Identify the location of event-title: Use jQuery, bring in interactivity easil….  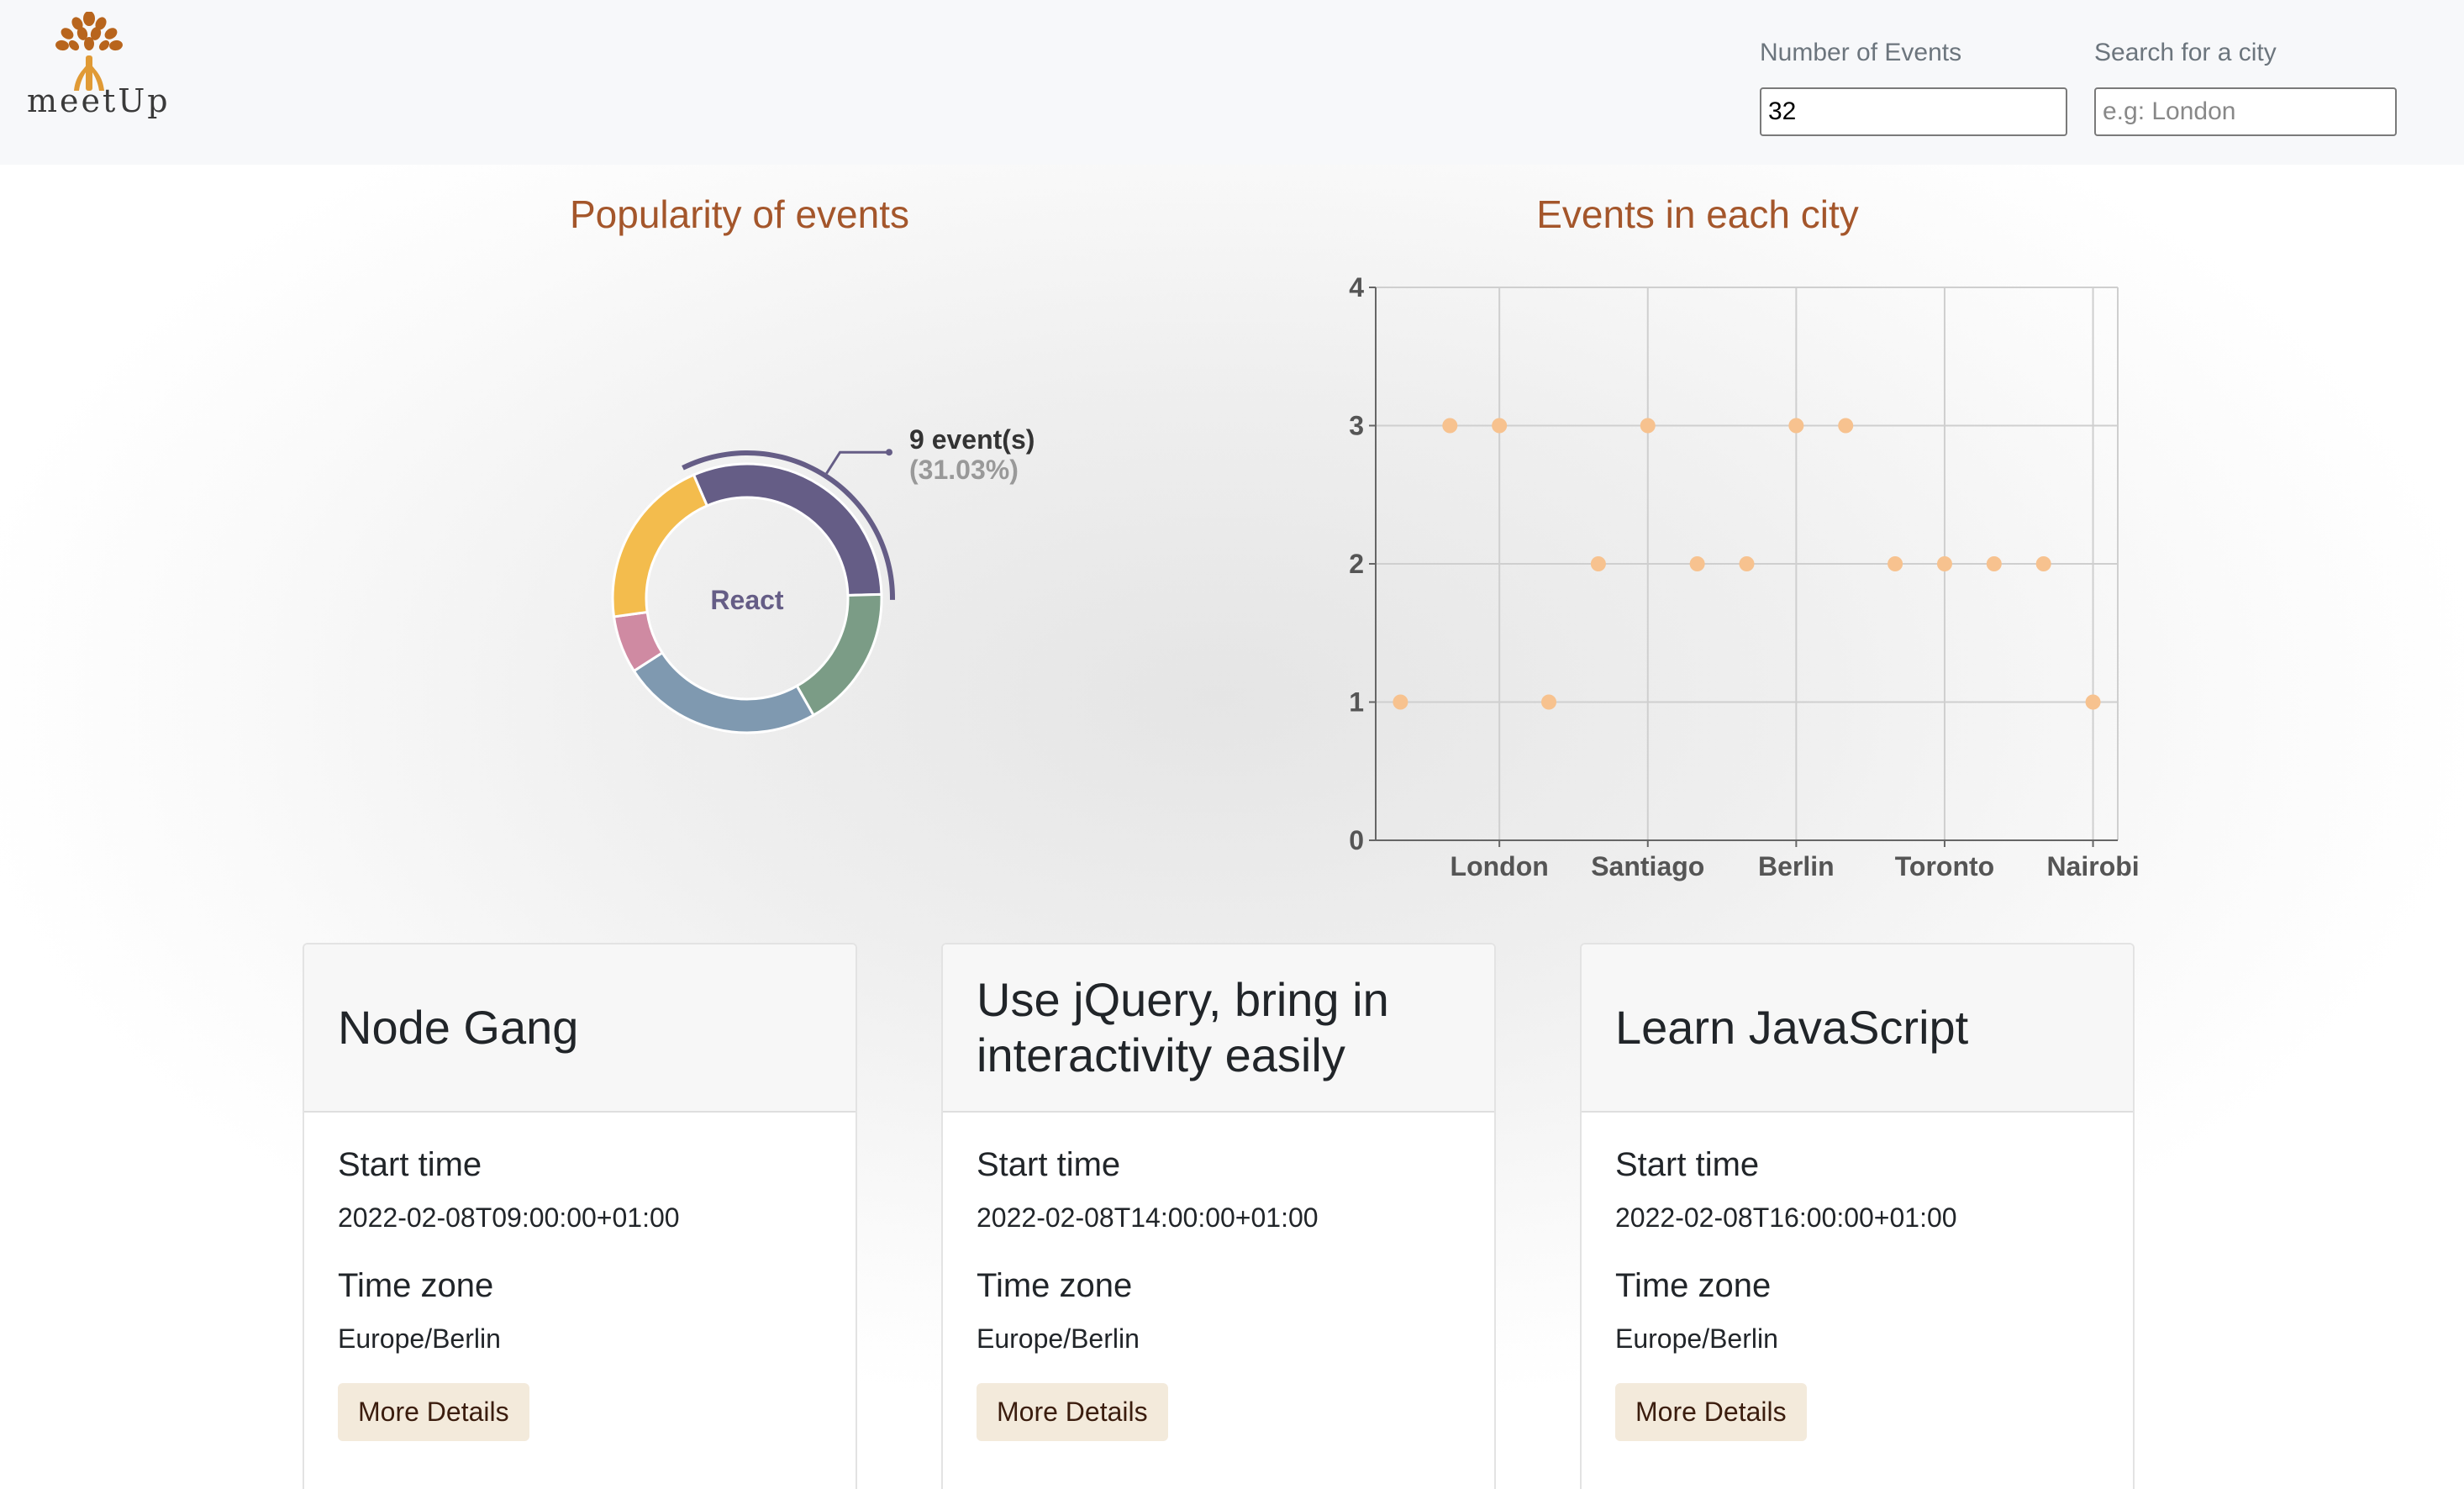
(1183, 1027).